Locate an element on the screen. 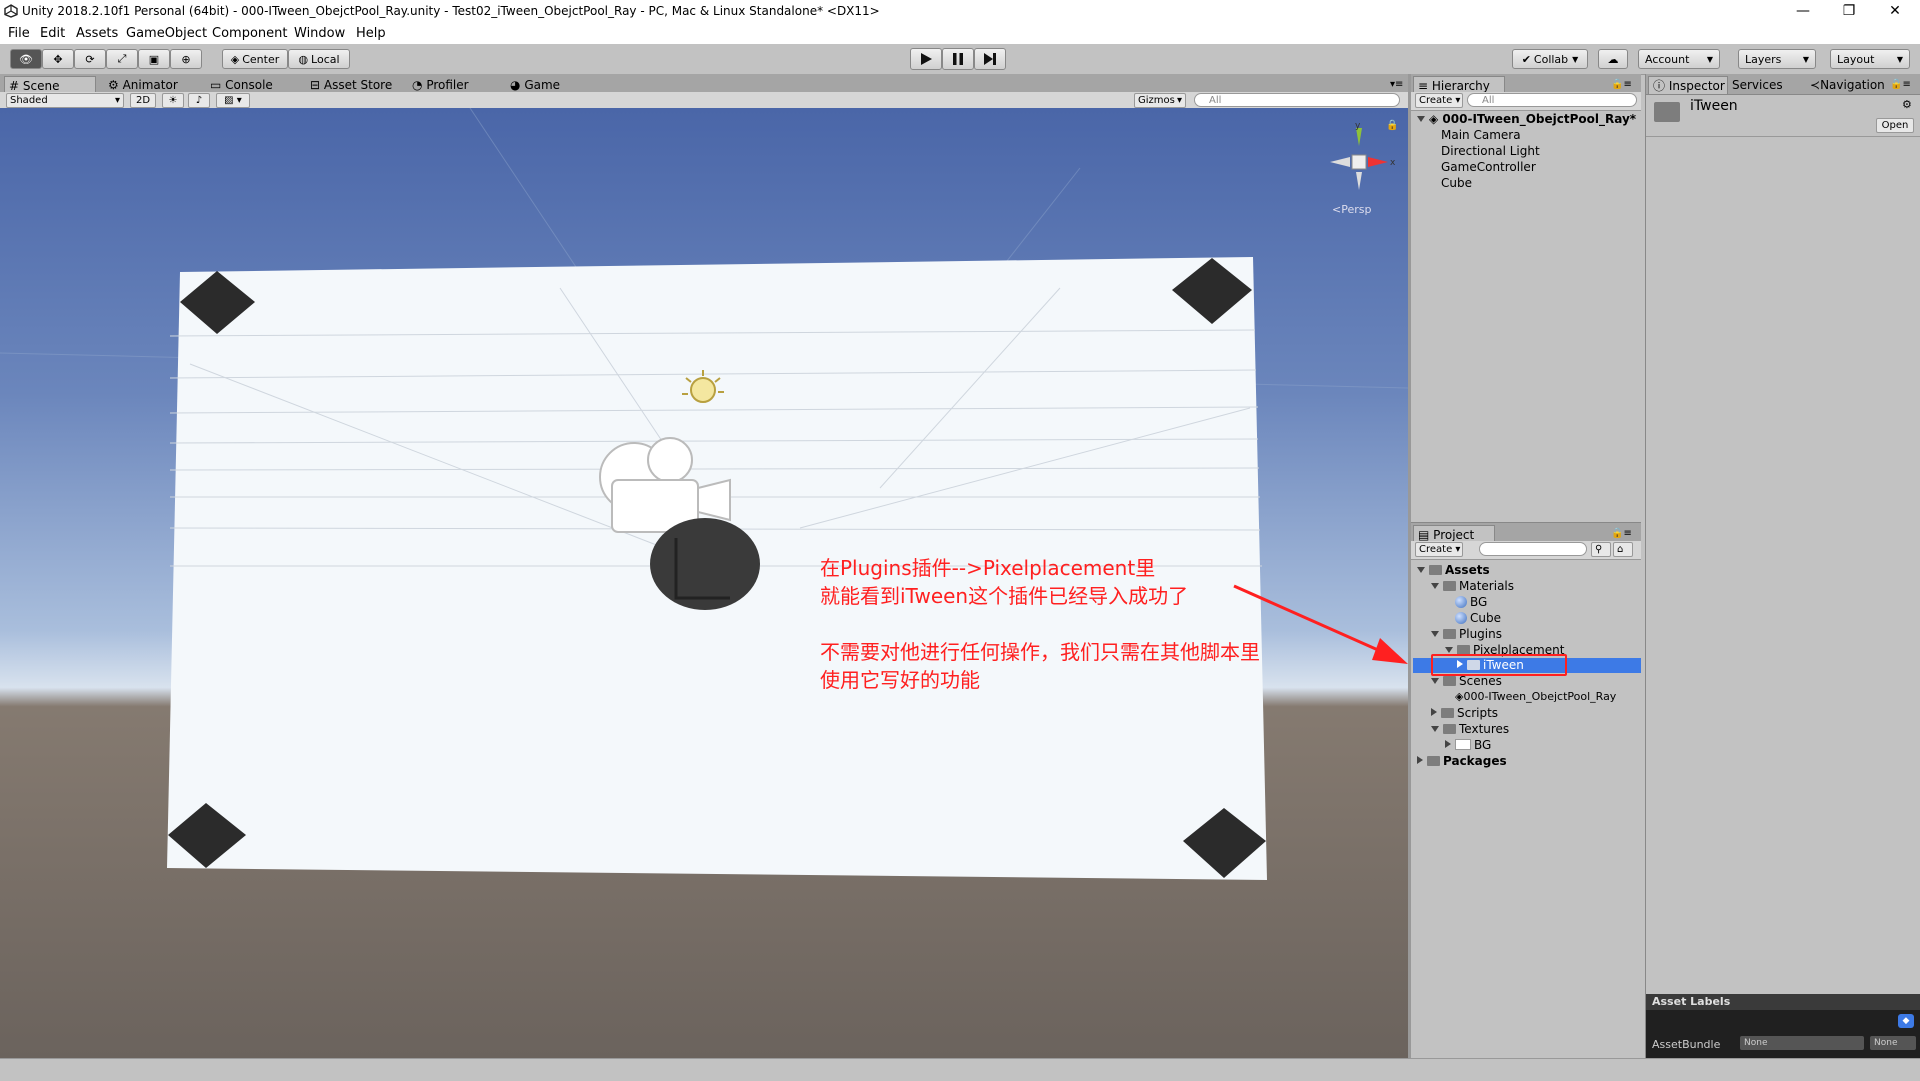 The width and height of the screenshot is (1920, 1081). gizmos-dropdown: Gizmos ▾ is located at coordinates (1160, 100).